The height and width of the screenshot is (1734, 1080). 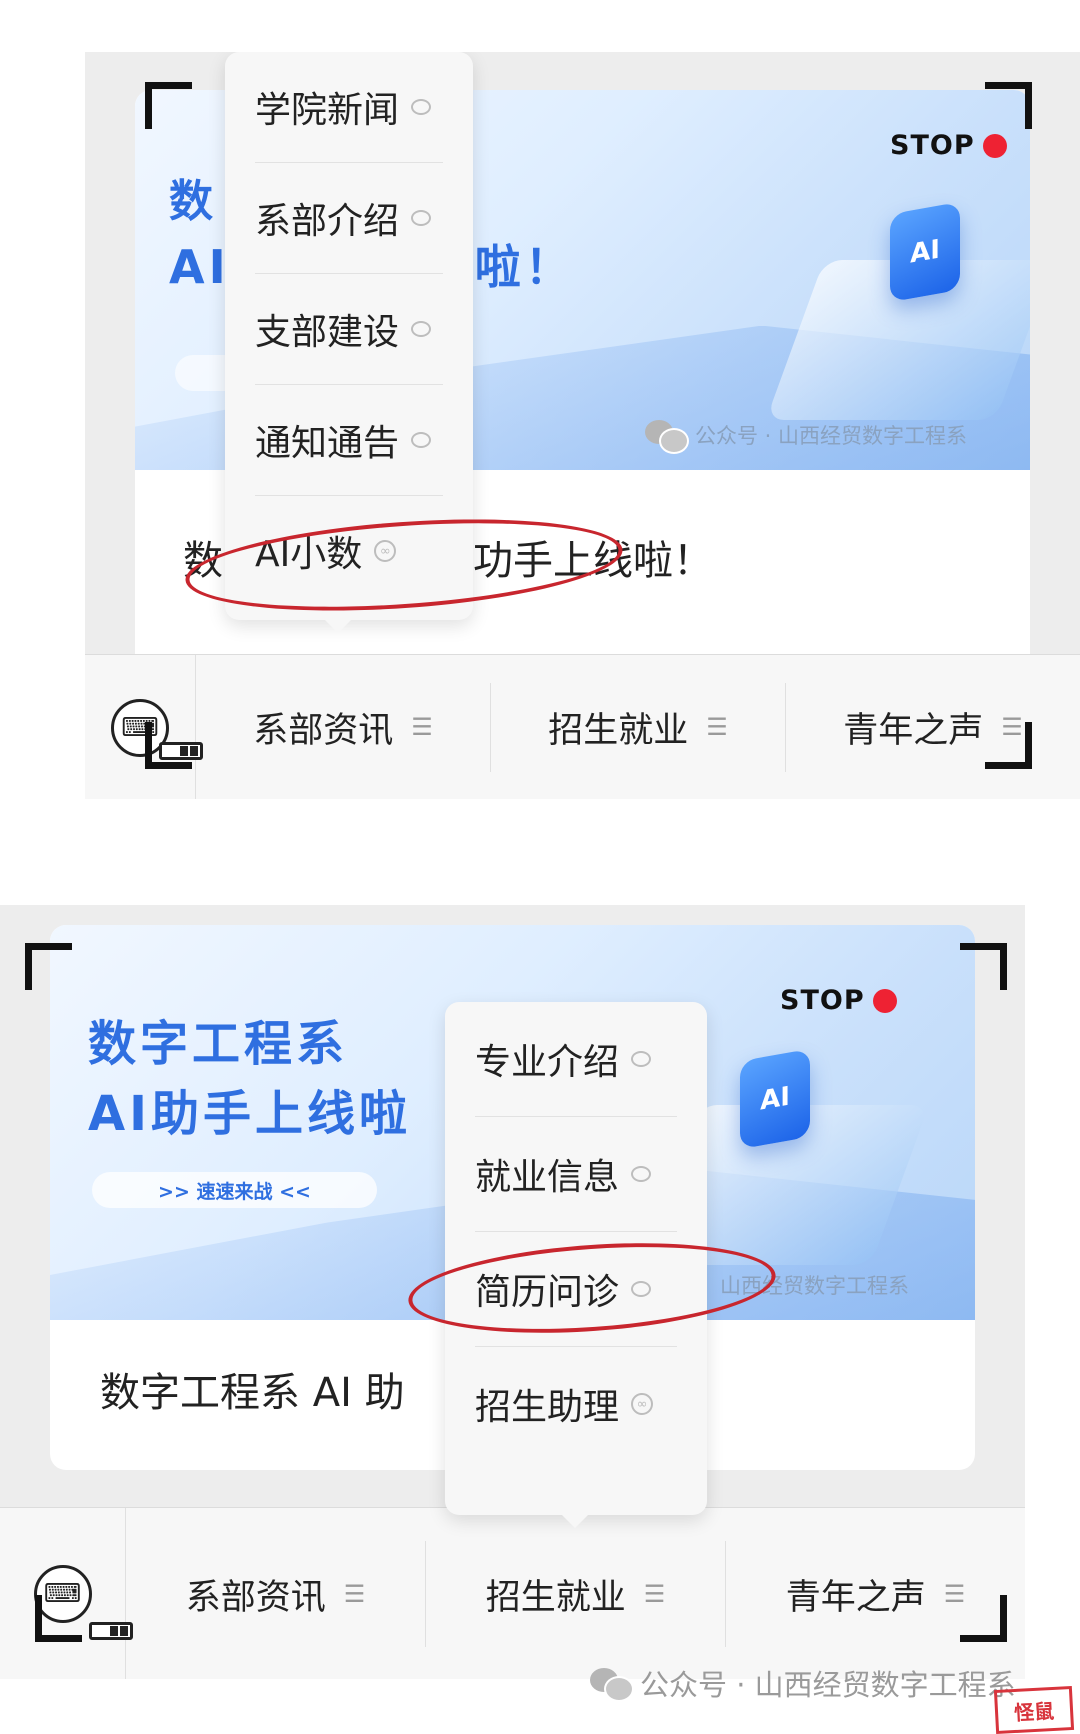 What do you see at coordinates (349, 329) in the screenshot?
I see `menu-item-branch-building: 支部建设` at bounding box center [349, 329].